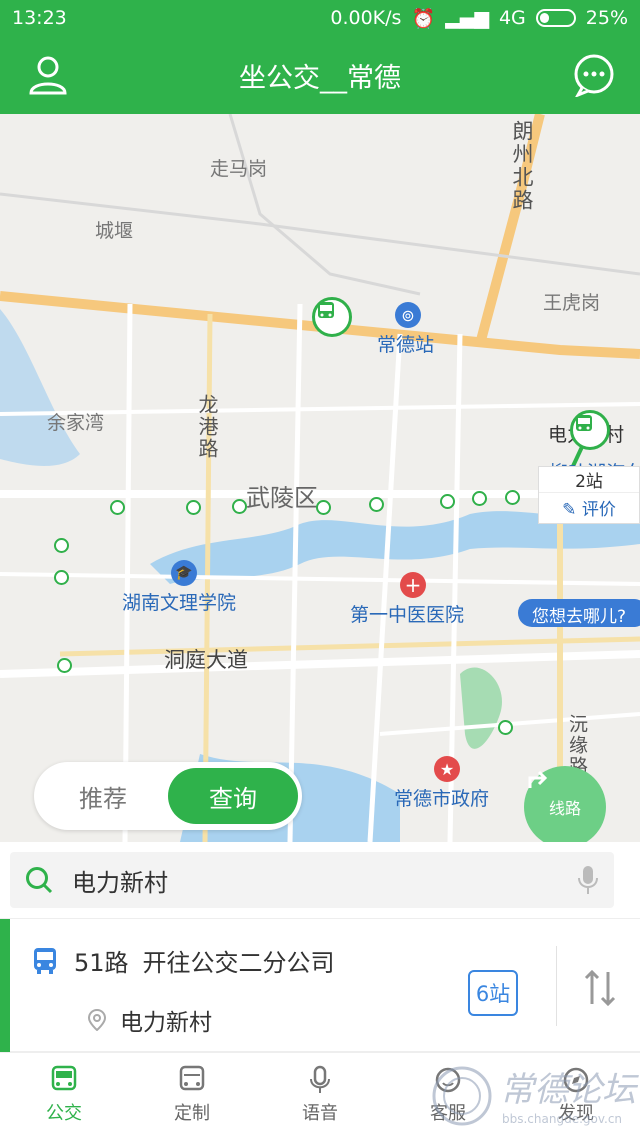 This screenshot has height=1137, width=640. What do you see at coordinates (572, 303) in the screenshot?
I see `map-label-wanghu: 王虎岗` at bounding box center [572, 303].